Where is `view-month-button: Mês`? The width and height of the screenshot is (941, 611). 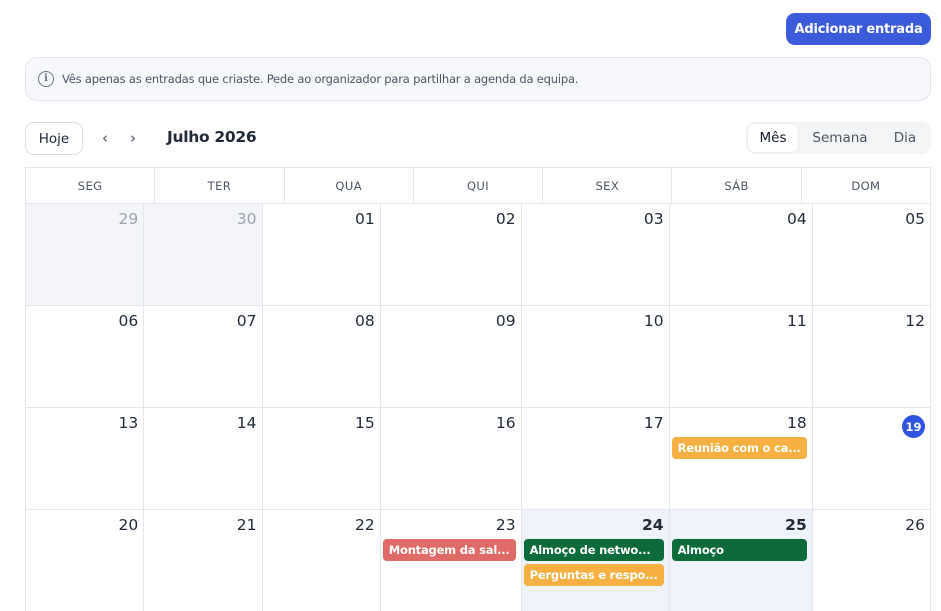 view-month-button: Mês is located at coordinates (773, 138).